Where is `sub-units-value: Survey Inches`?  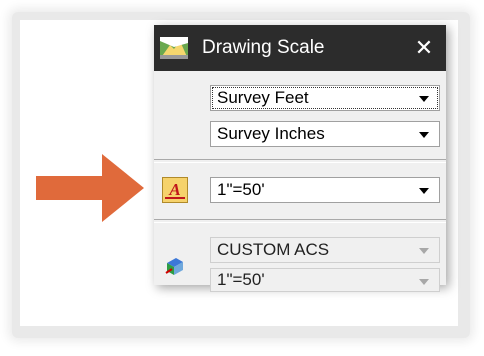 sub-units-value: Survey Inches is located at coordinates (271, 133).